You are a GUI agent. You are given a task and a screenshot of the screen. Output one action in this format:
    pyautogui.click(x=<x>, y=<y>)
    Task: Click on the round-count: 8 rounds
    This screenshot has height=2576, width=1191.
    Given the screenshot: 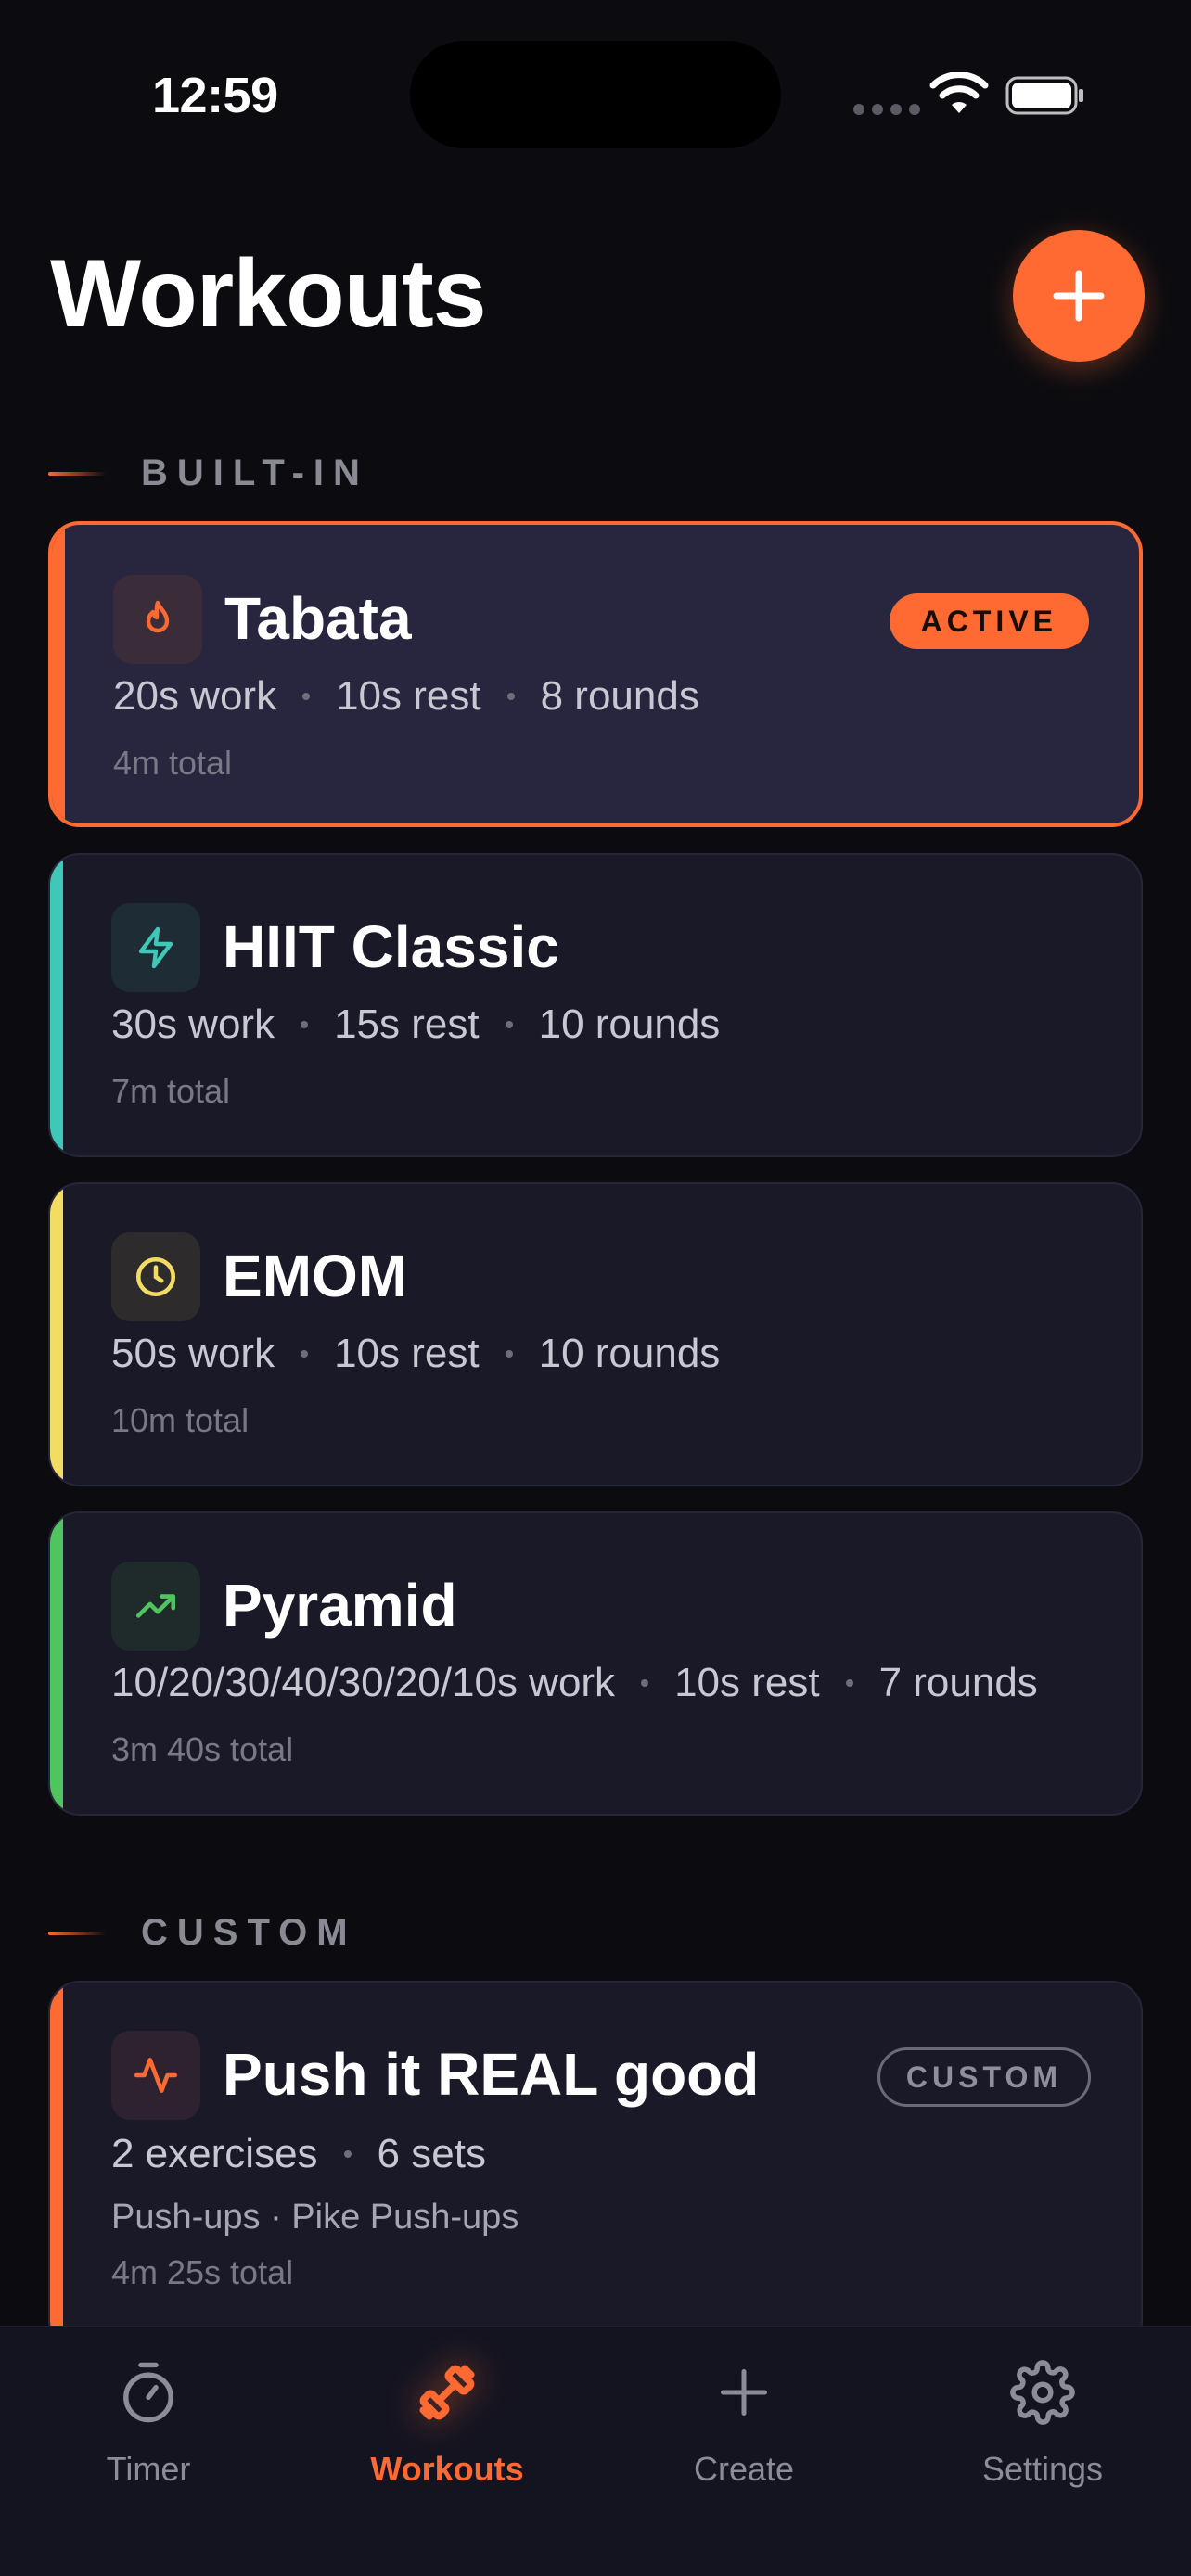 What is the action you would take?
    pyautogui.click(x=619, y=696)
    